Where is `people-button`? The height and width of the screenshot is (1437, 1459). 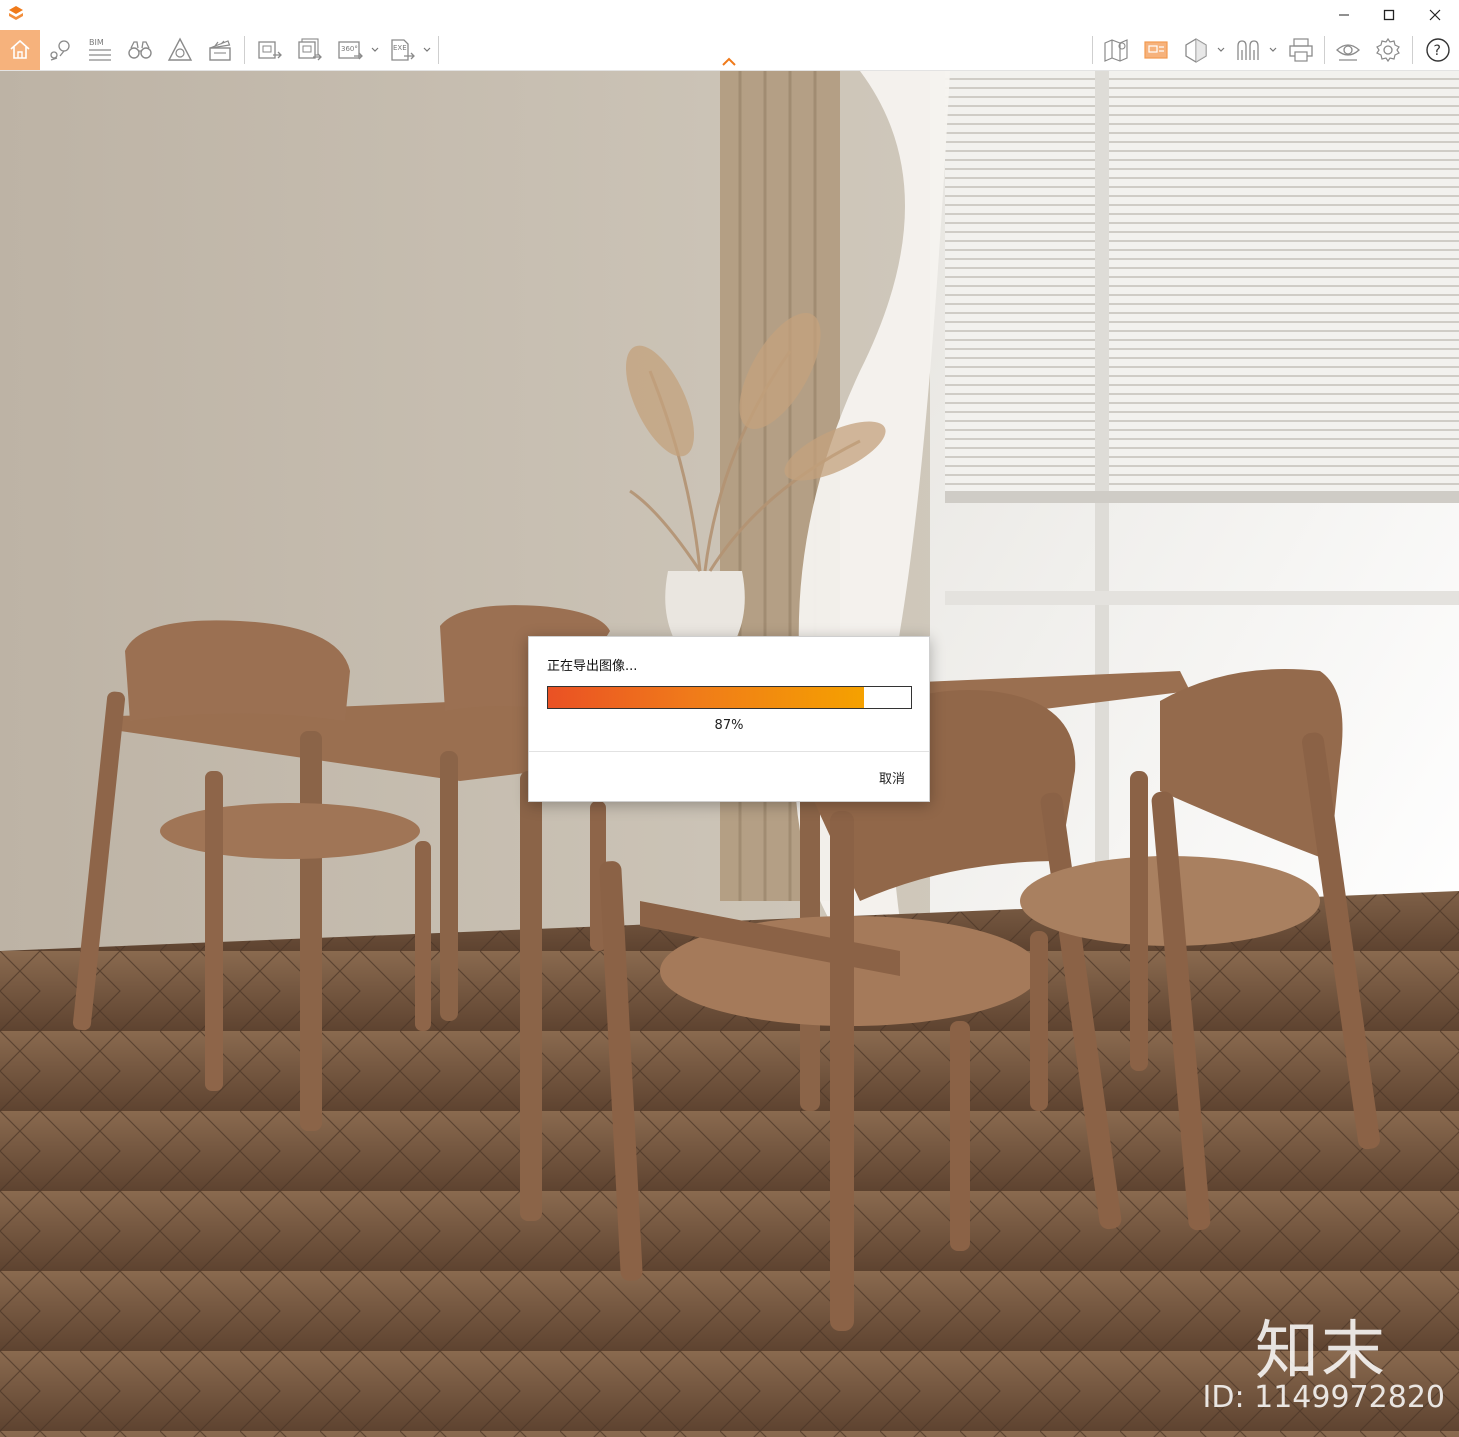 people-button is located at coordinates (1248, 50).